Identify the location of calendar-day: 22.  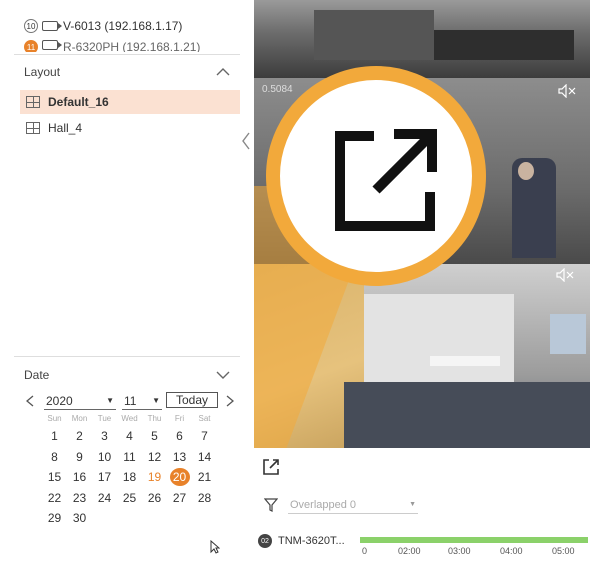
(54, 498).